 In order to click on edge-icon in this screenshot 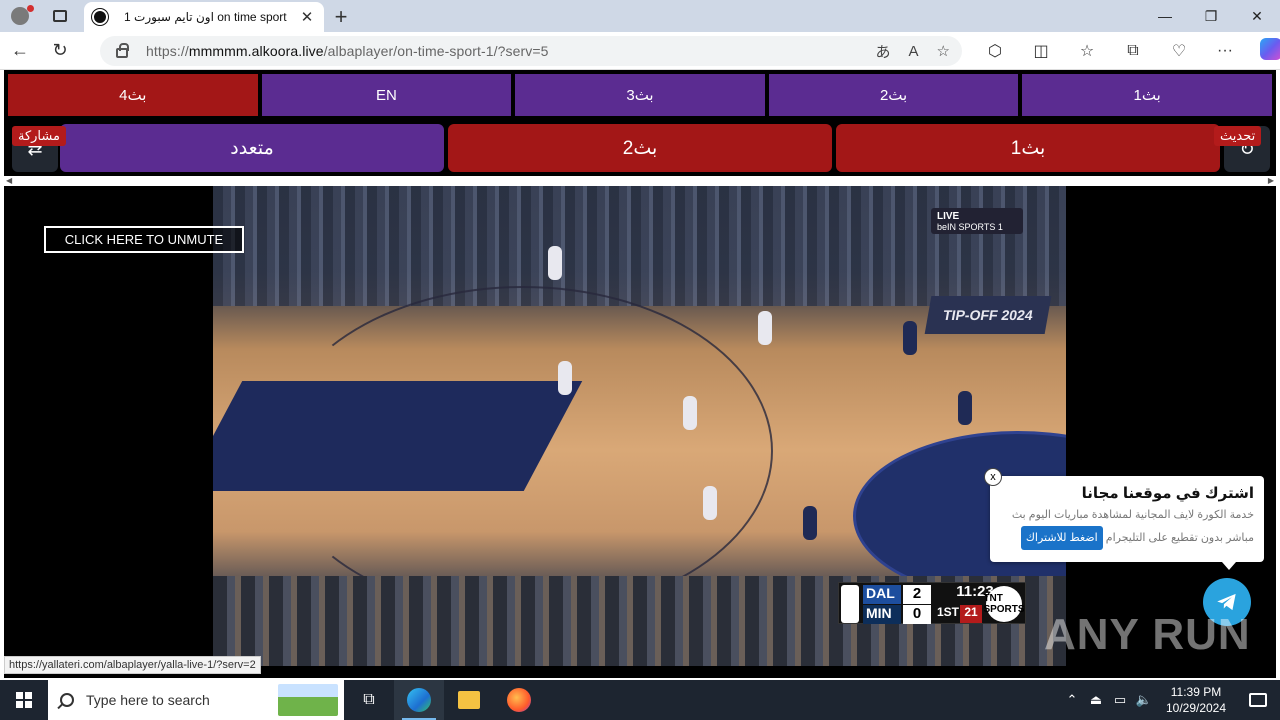, I will do `click(419, 700)`.